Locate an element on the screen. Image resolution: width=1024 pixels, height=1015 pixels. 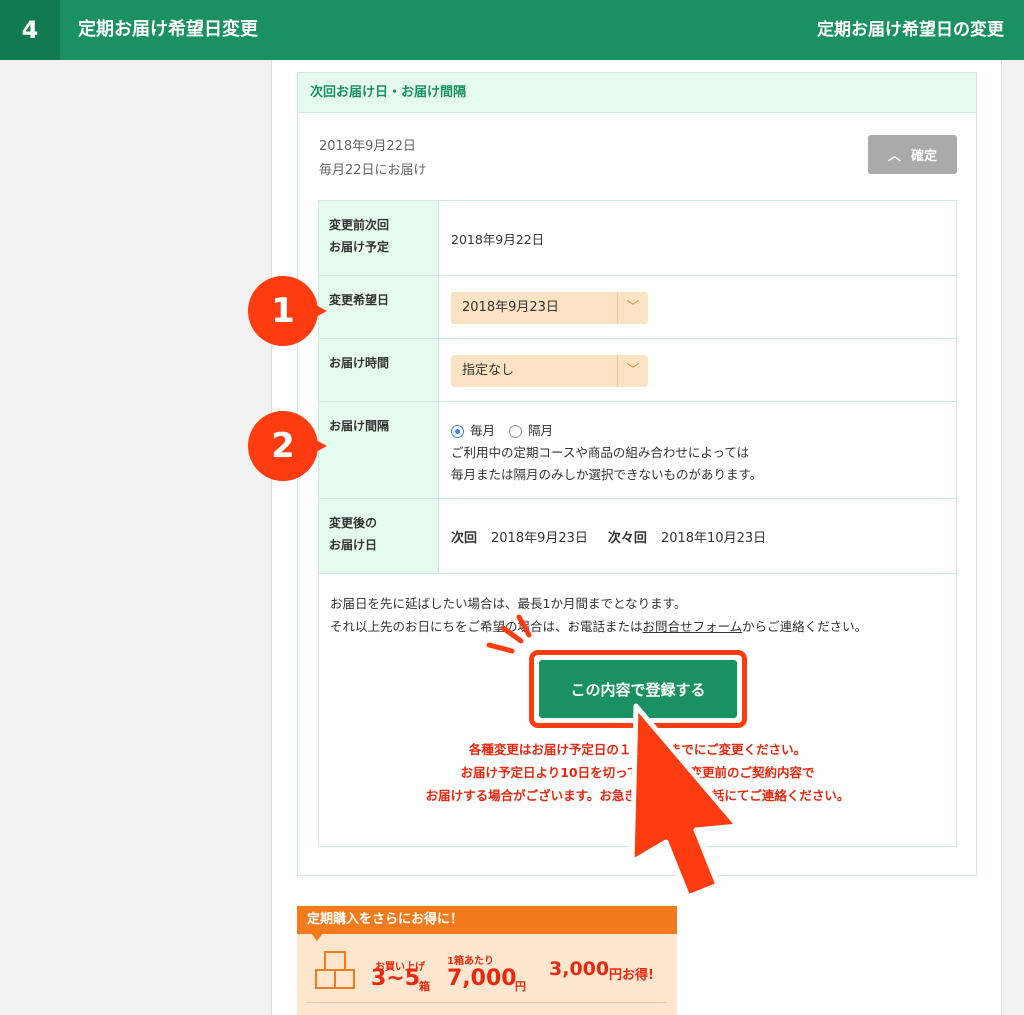
step-number: 4 is located at coordinates (30, 30).